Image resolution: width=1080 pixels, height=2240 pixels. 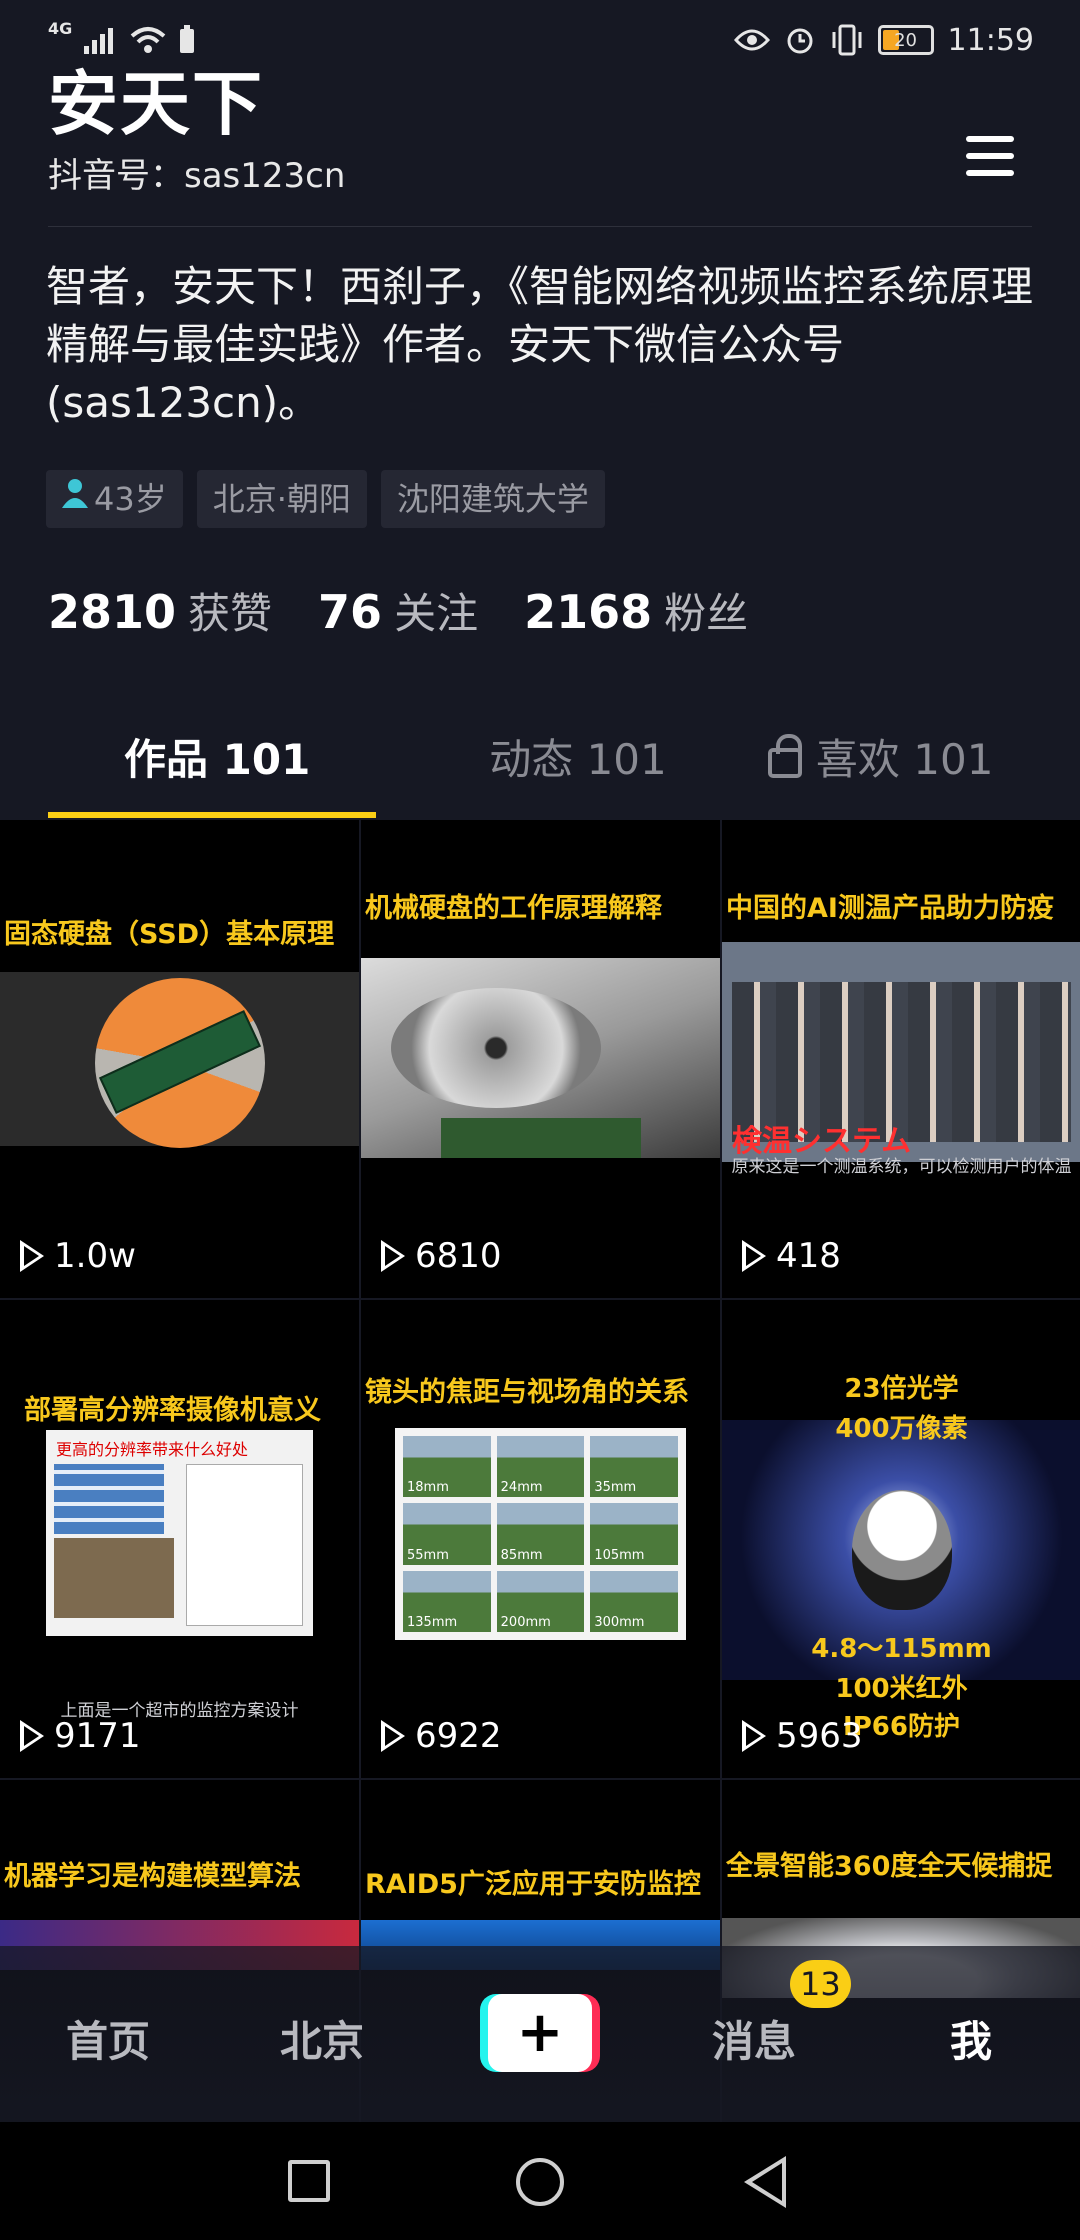 I want to click on play-count-value: 6922, so click(x=458, y=1736).